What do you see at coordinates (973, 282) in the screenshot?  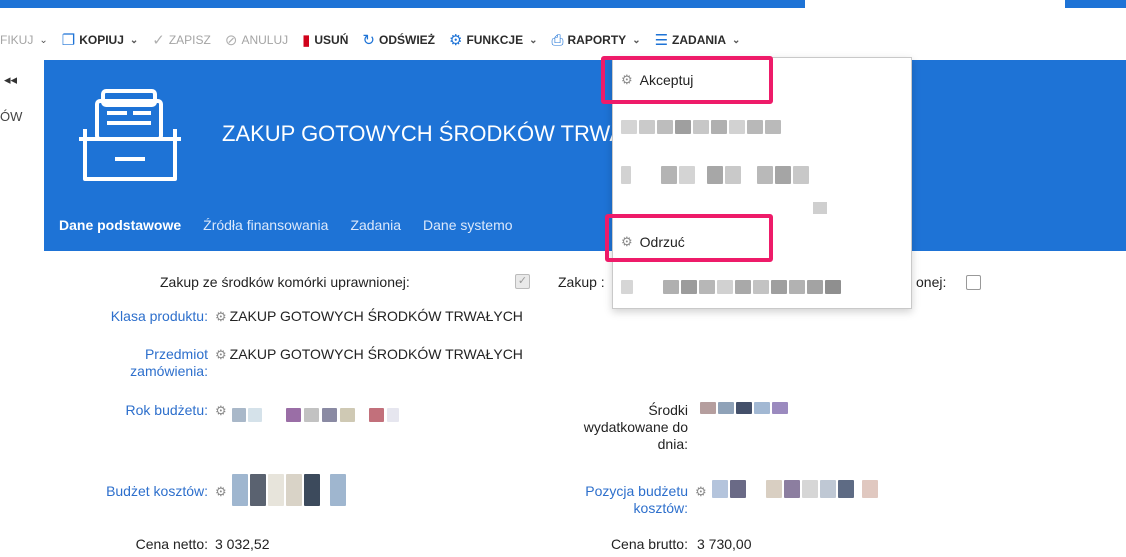 I see `other-funds-checkbox` at bounding box center [973, 282].